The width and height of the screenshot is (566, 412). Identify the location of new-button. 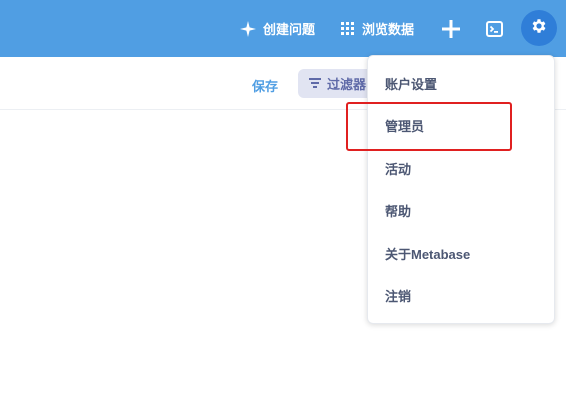
(451, 28).